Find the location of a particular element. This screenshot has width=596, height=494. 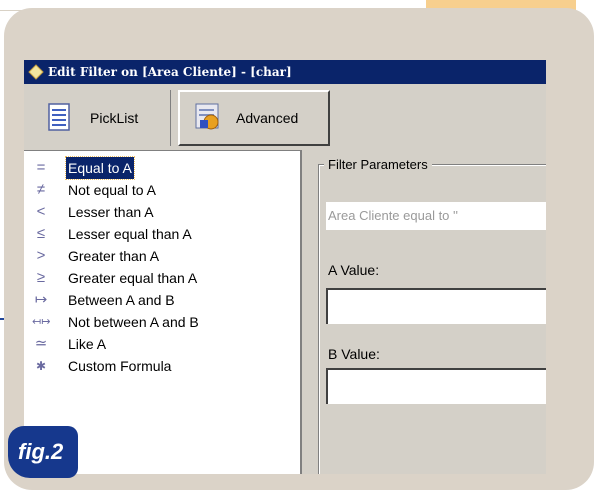

a-value-field is located at coordinates (436, 306).